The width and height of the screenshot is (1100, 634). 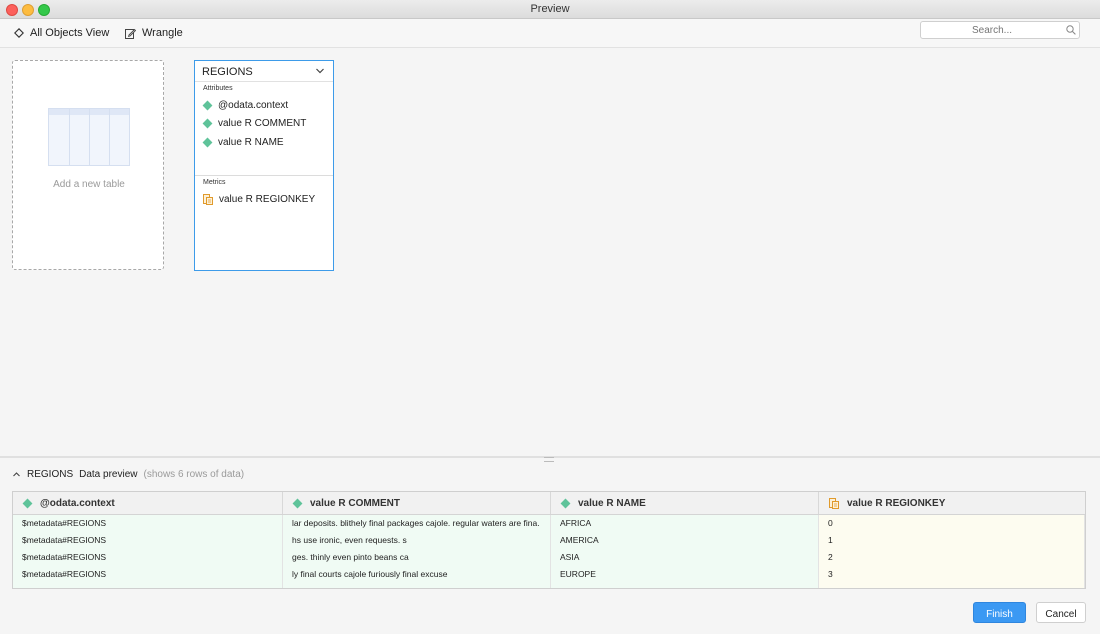 I want to click on search-icon, so click(x=1071, y=30).